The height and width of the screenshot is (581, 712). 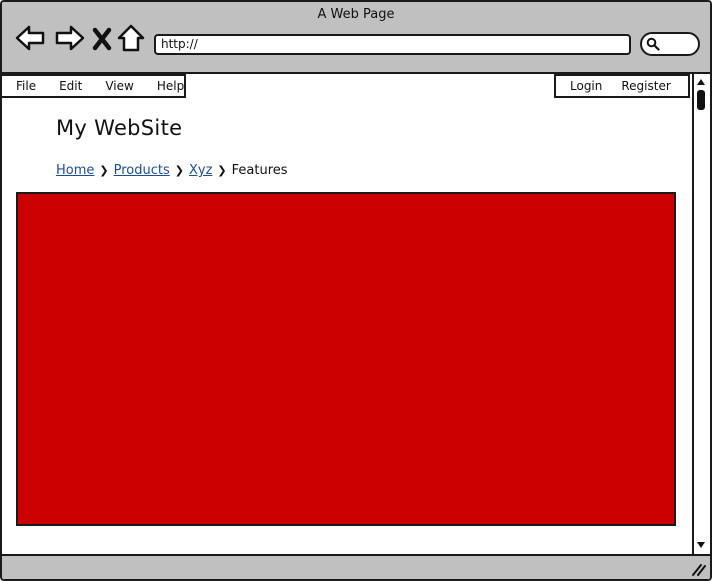 What do you see at coordinates (645, 86) in the screenshot?
I see `register-link: Register` at bounding box center [645, 86].